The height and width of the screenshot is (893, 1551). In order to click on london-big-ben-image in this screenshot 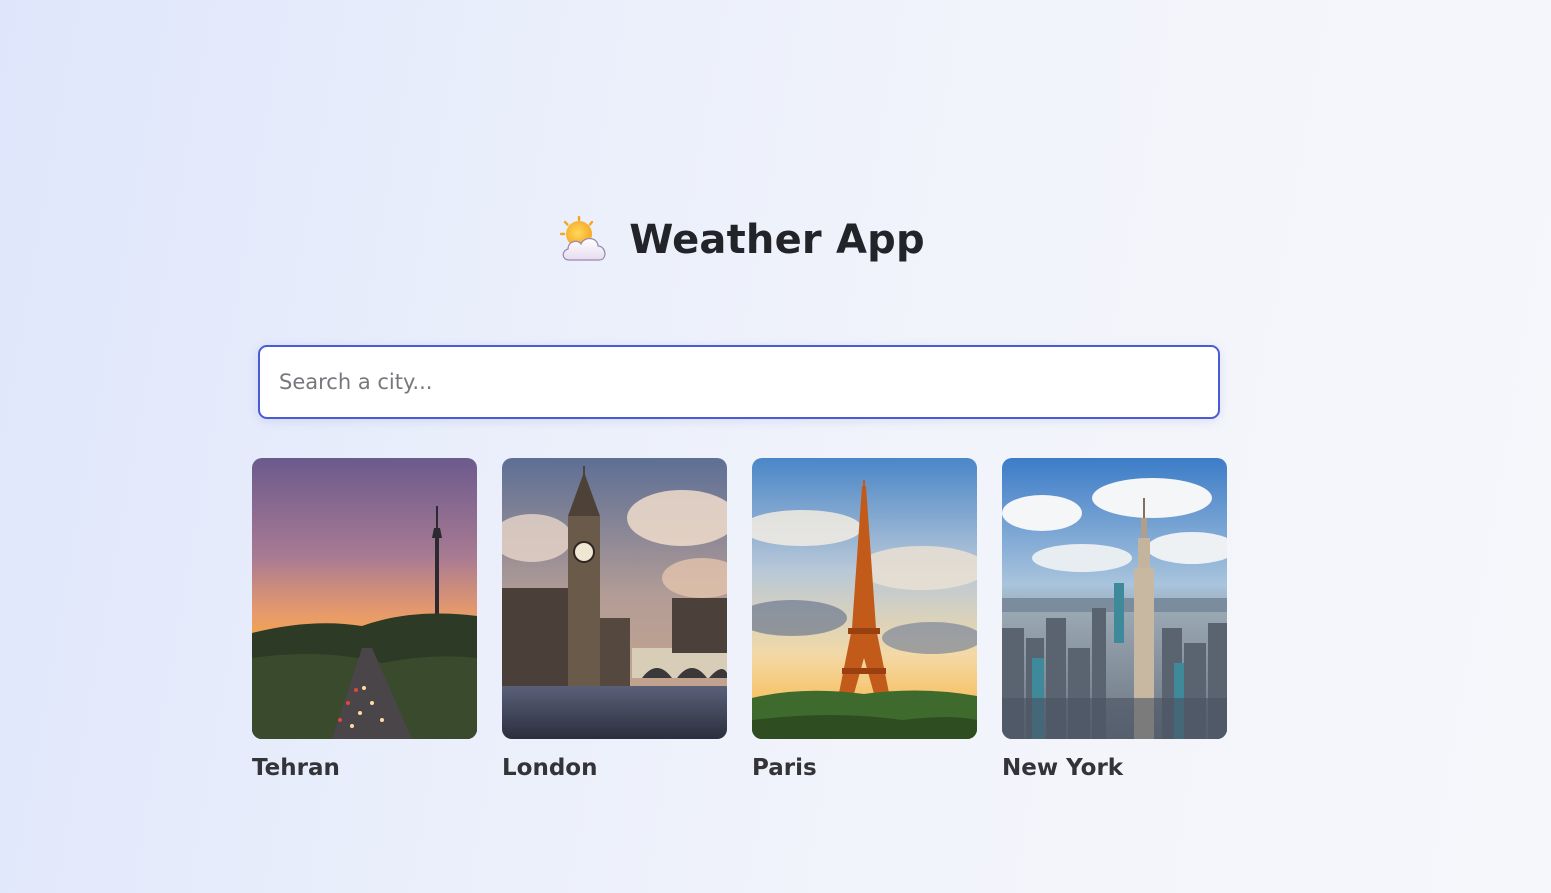, I will do `click(614, 598)`.